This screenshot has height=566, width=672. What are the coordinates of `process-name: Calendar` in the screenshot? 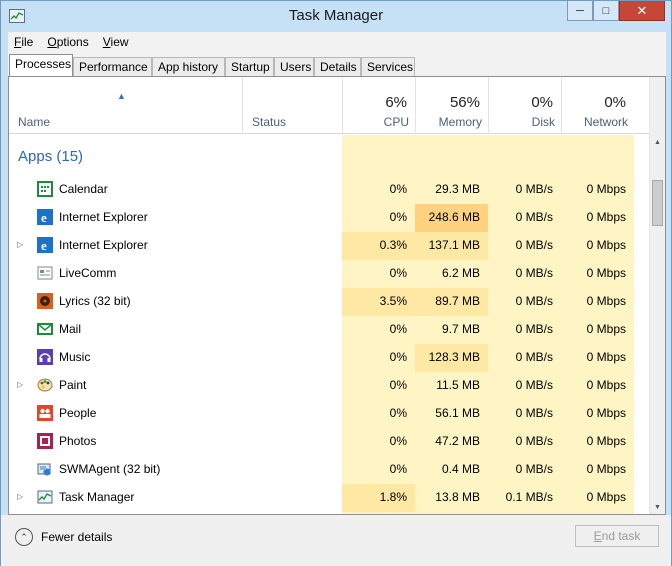 It's located at (83, 189).